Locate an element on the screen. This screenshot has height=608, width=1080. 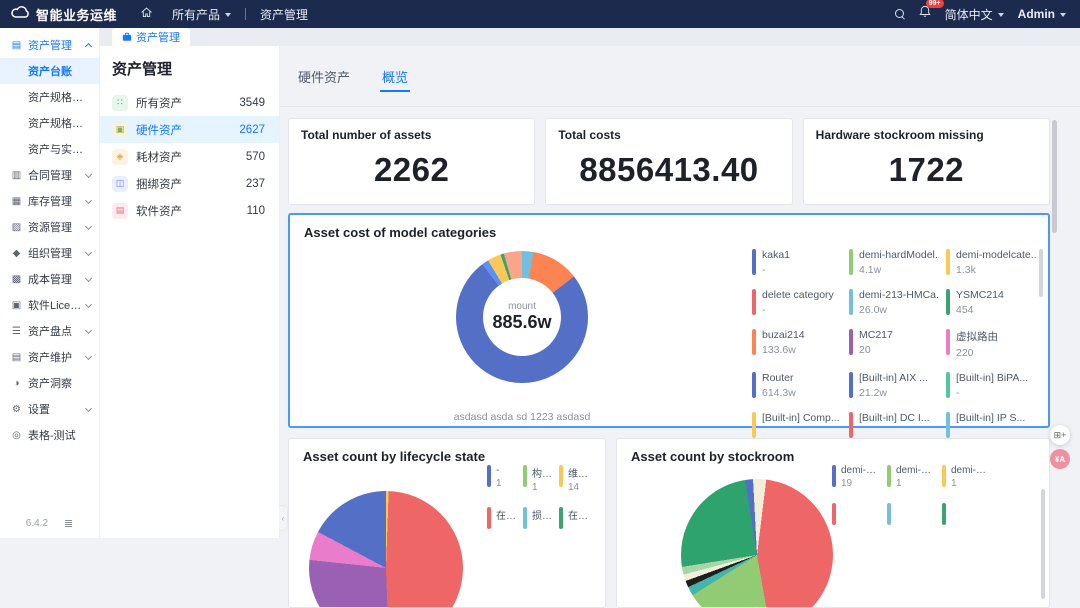
legend-item-0: -1 is located at coordinates (505, 479).